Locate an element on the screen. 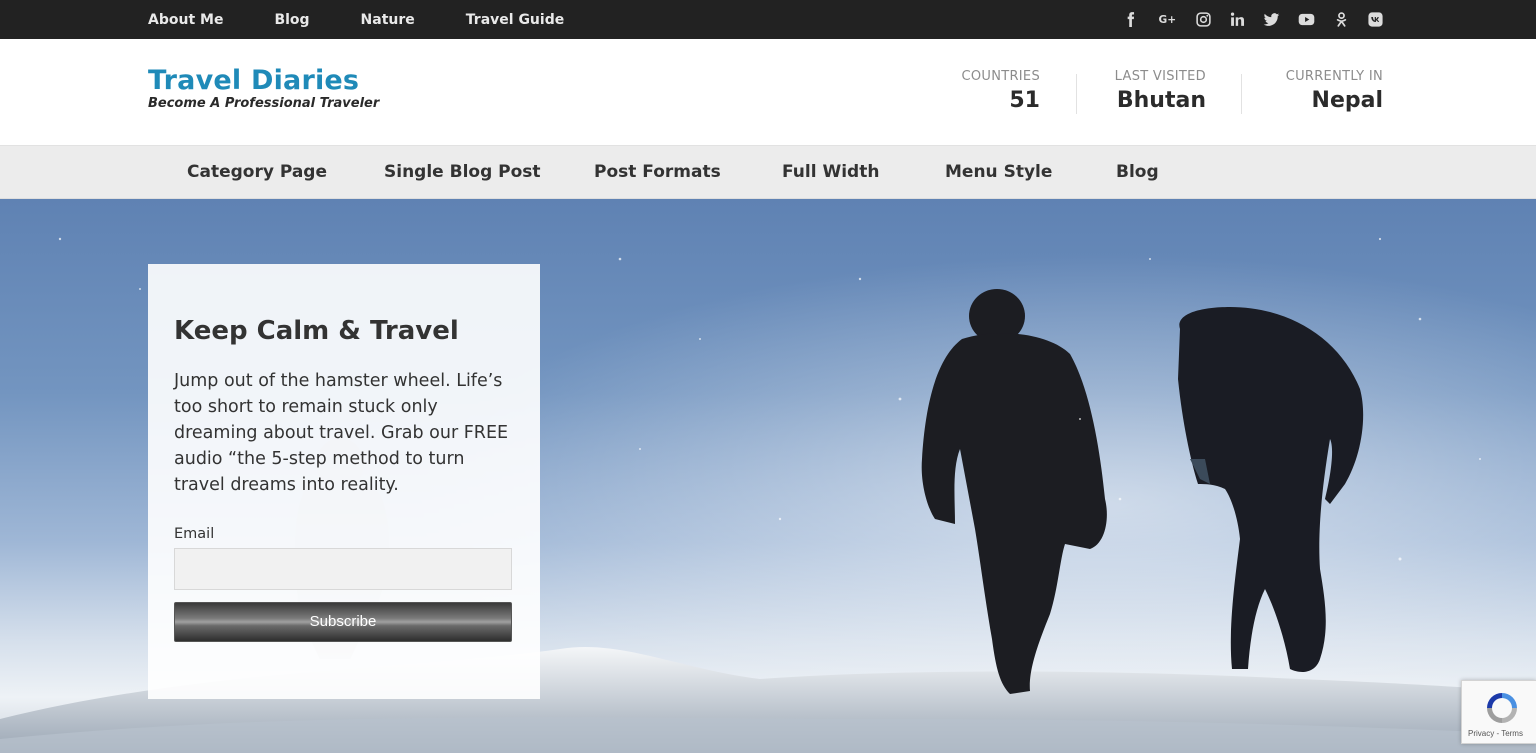 Image resolution: width=1536 pixels, height=753 pixels. main-nav-menu-style: Menu Style is located at coordinates (998, 172).